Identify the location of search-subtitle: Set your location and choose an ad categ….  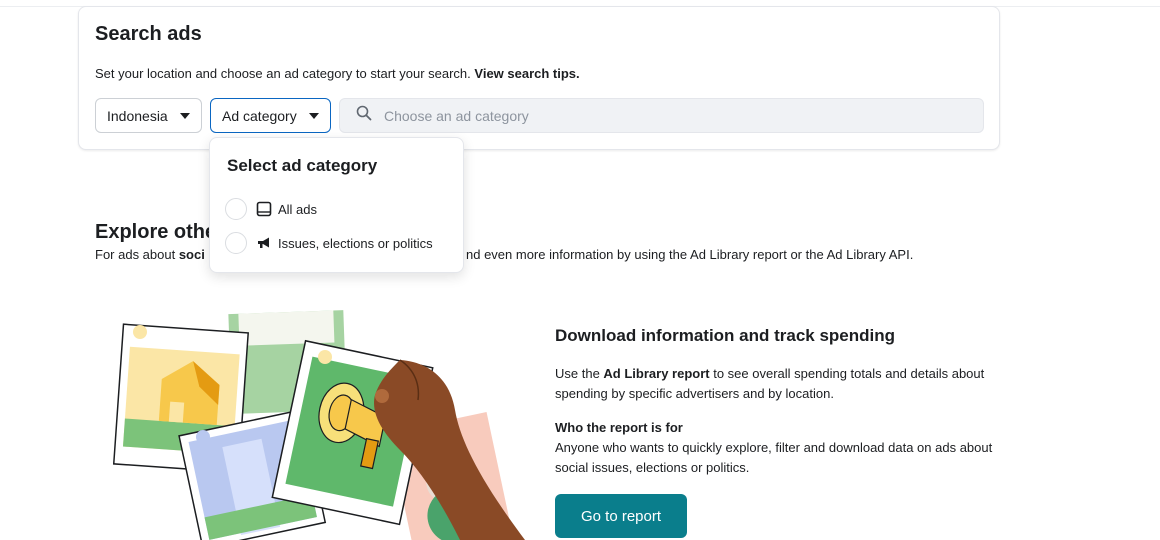
(337, 73).